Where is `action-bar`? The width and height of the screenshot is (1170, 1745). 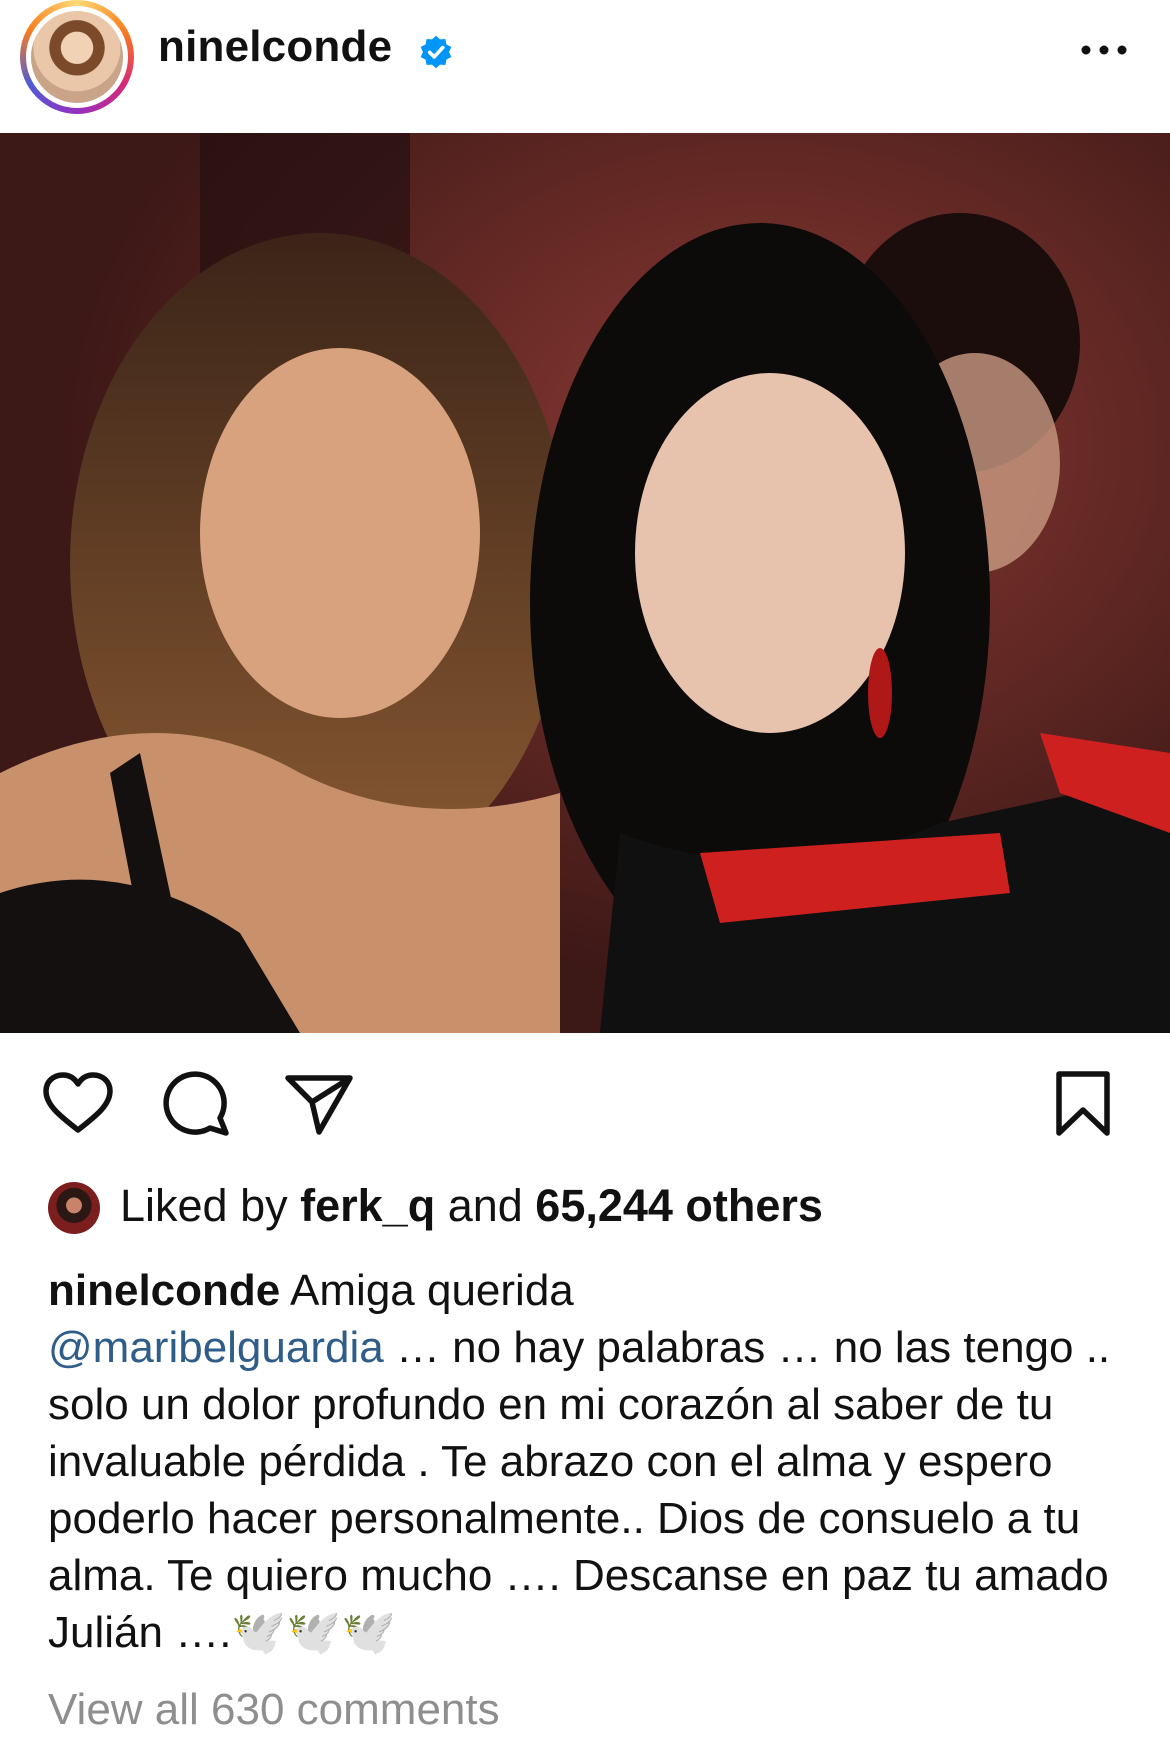
action-bar is located at coordinates (585, 1105).